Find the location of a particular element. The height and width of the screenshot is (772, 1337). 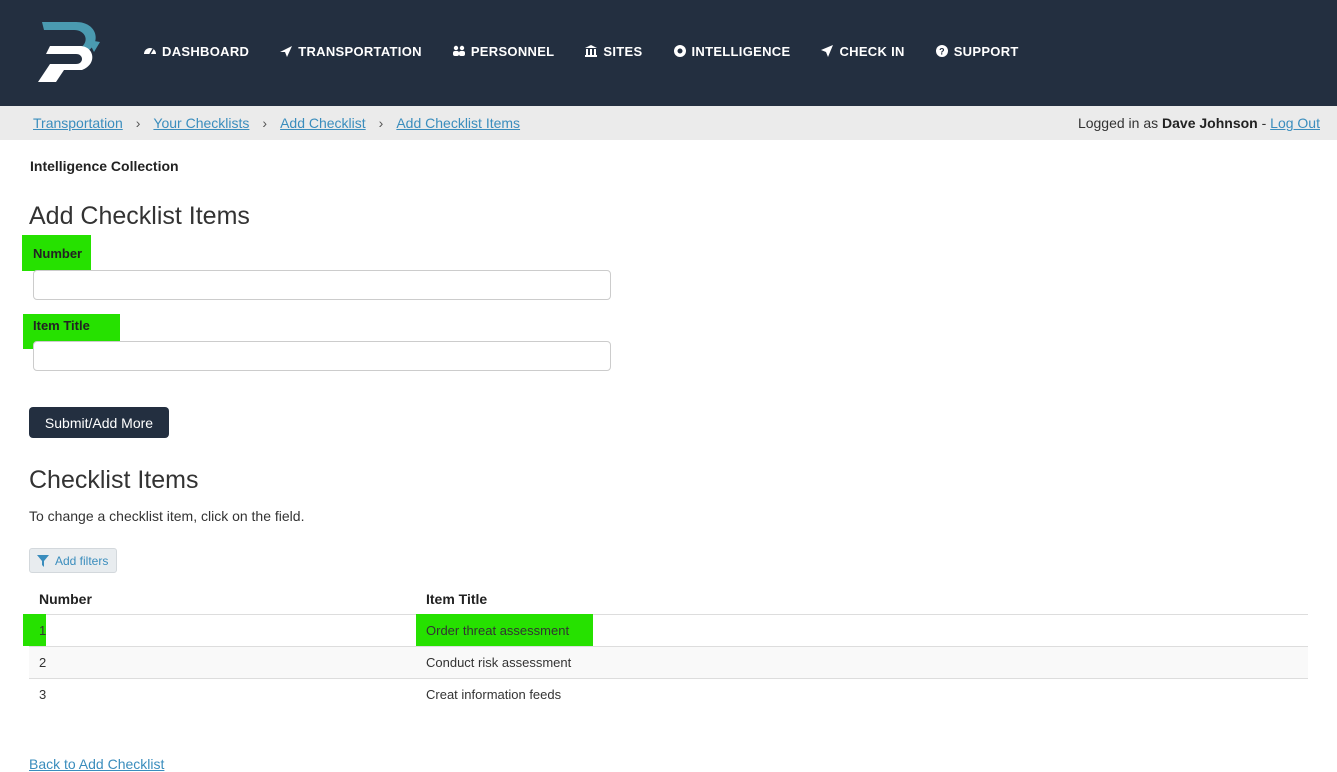

add-filters-button: Add filters is located at coordinates (73, 560).